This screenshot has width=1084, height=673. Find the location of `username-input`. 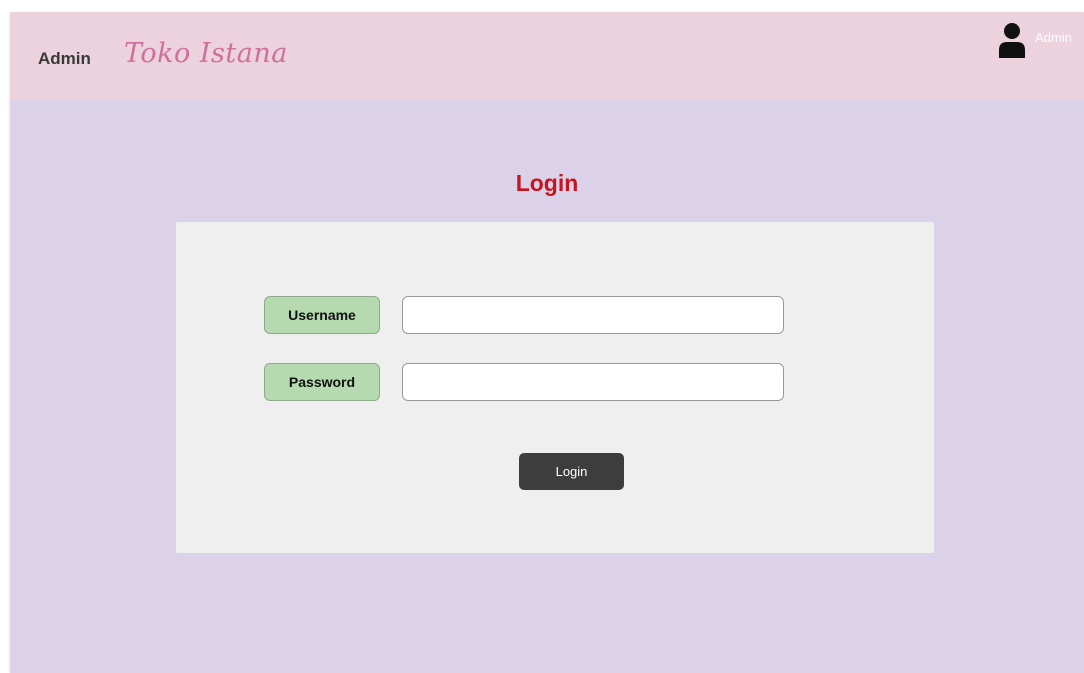

username-input is located at coordinates (593, 315).